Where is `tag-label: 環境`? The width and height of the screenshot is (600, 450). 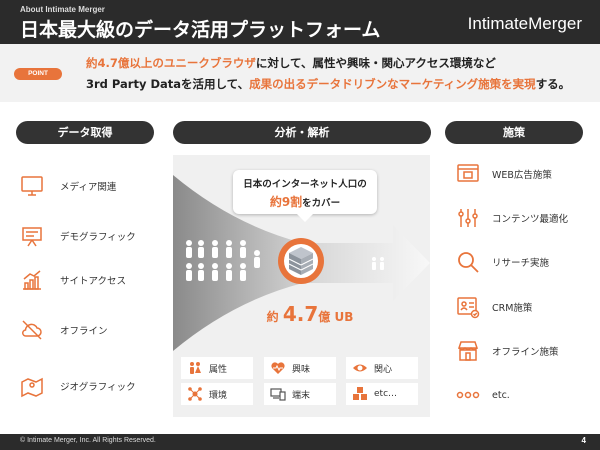 tag-label: 環境 is located at coordinates (218, 395).